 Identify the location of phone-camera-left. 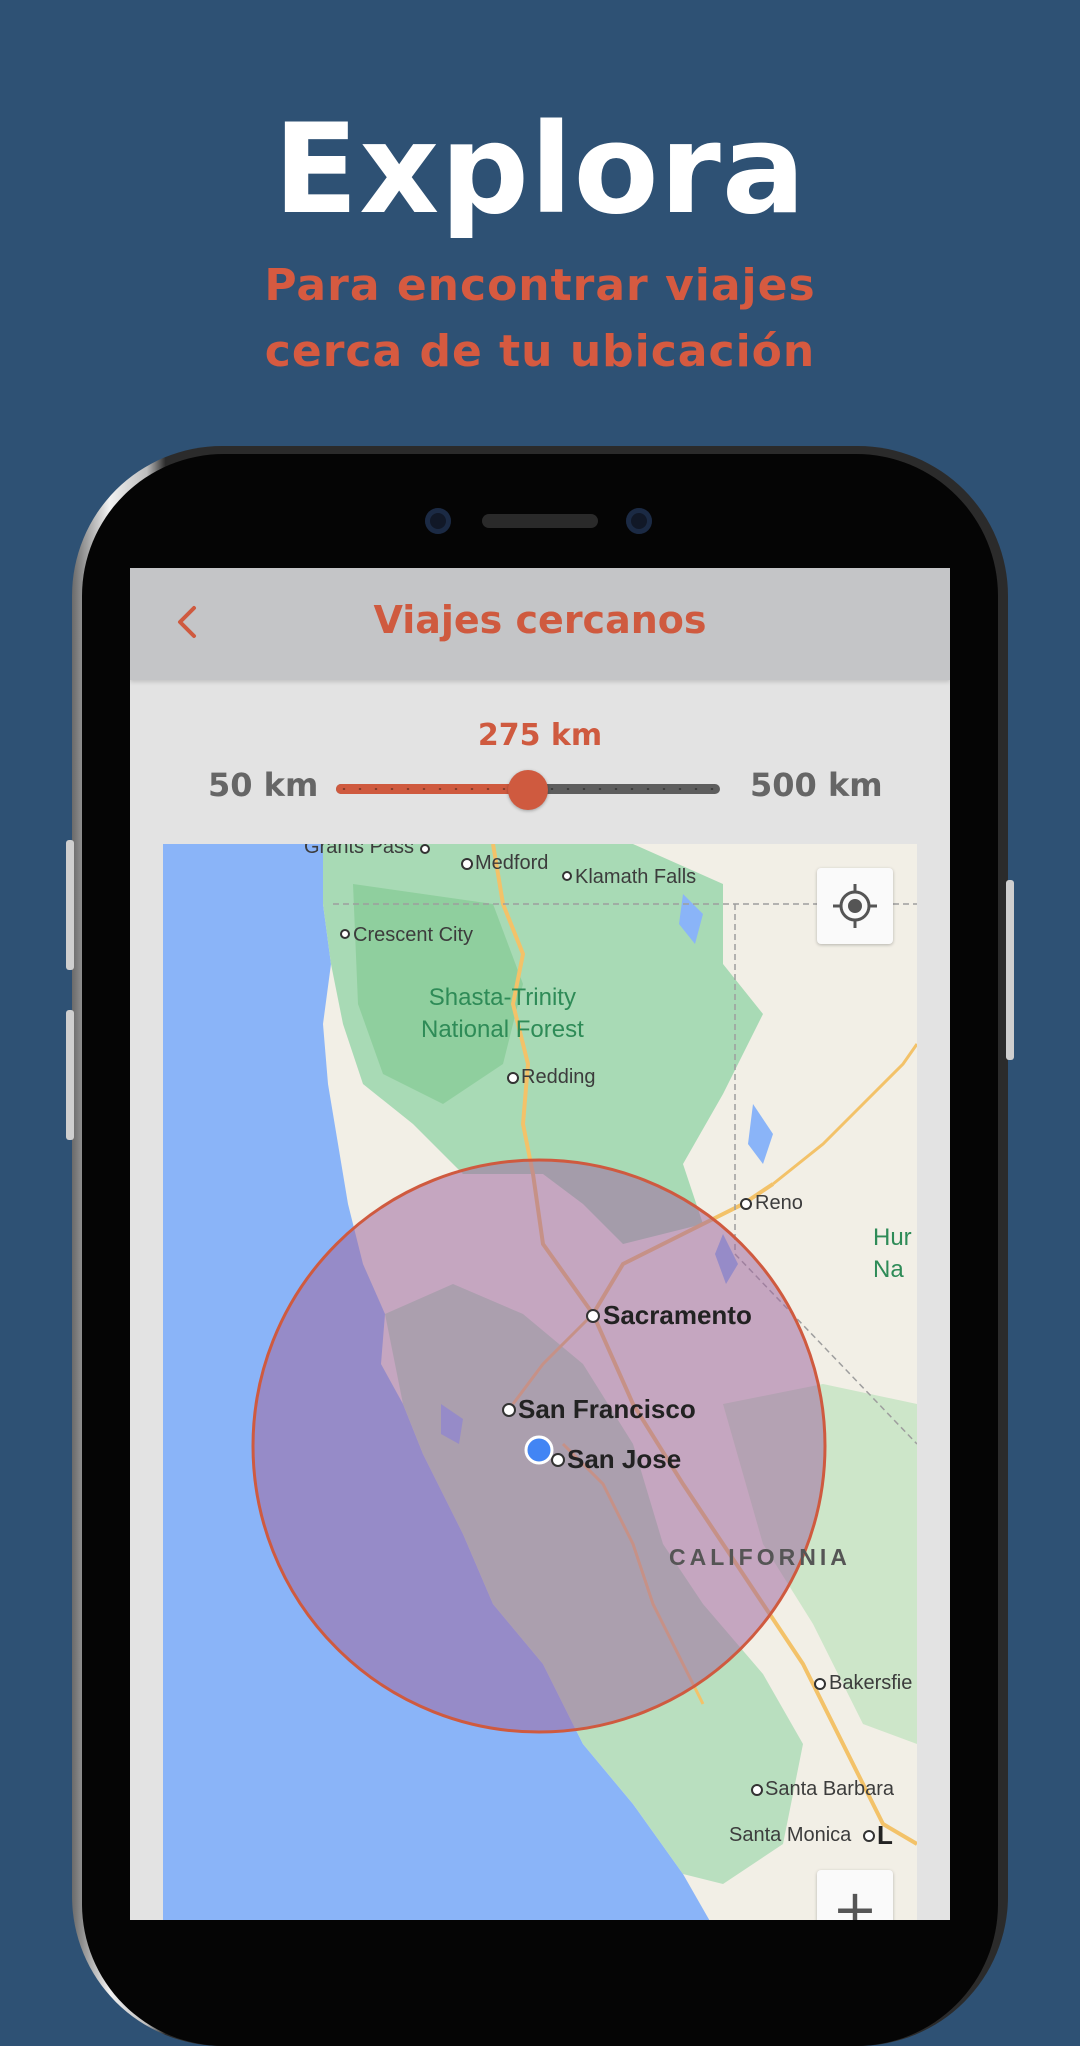
(438, 521).